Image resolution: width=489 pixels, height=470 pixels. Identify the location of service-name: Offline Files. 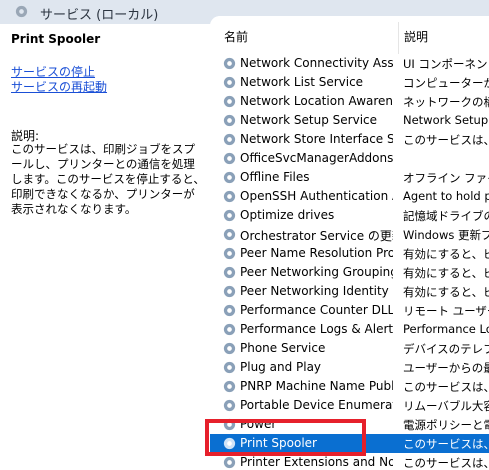
(275, 177).